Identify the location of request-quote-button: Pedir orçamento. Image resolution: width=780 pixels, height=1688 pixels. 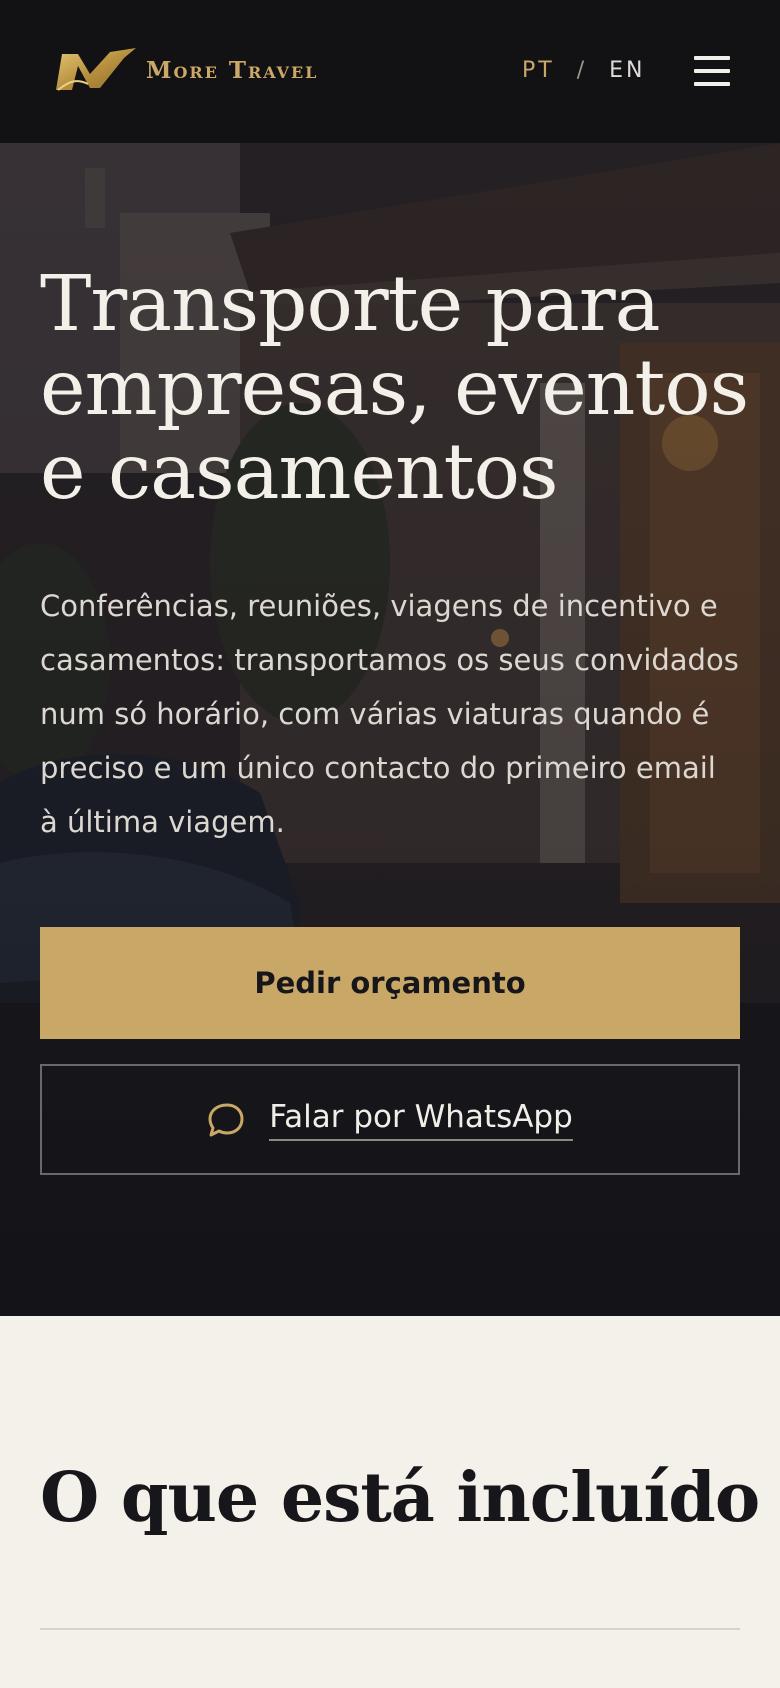
(390, 983).